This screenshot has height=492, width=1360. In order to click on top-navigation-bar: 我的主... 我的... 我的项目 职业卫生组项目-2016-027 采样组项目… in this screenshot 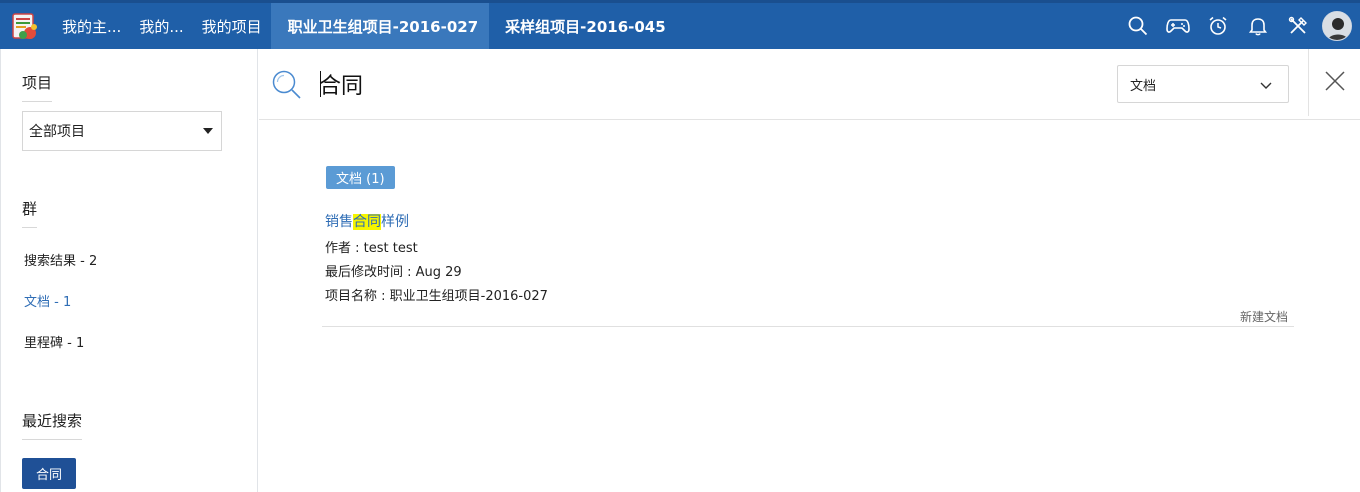, I will do `click(680, 24)`.